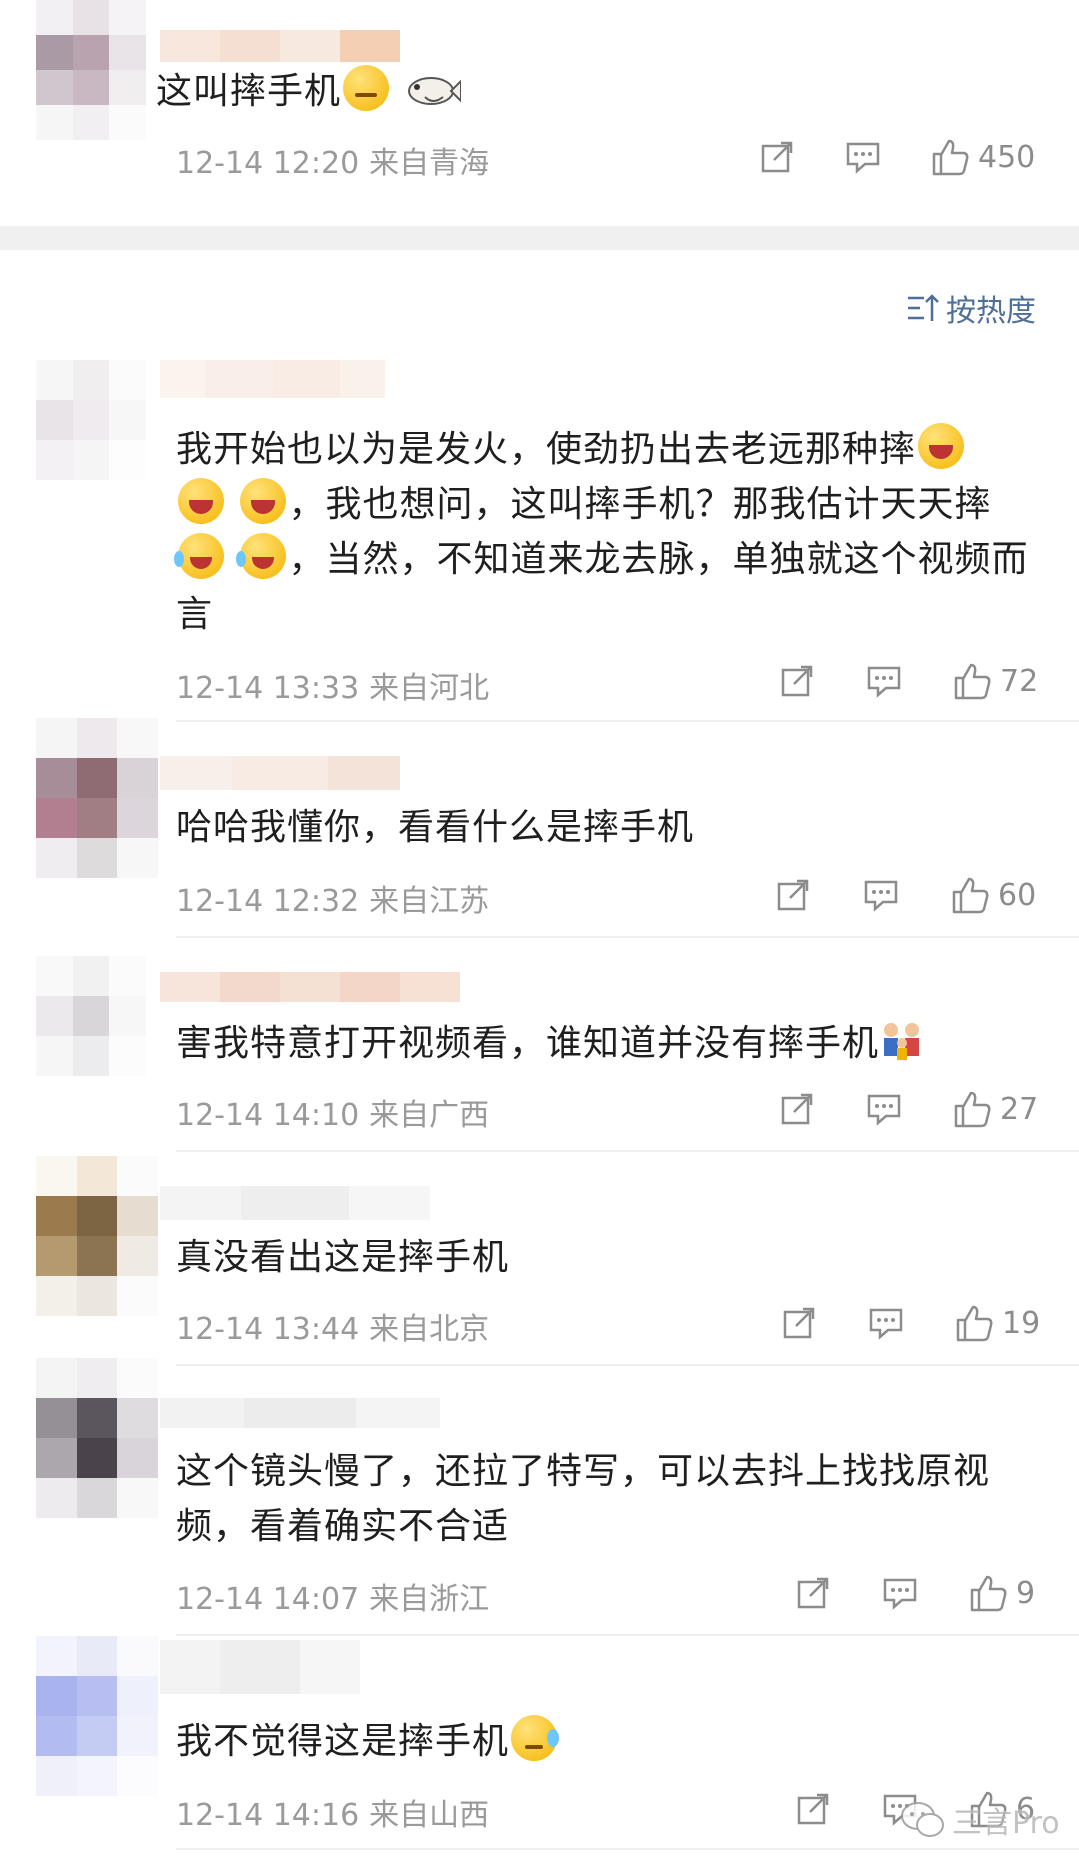 Image resolution: width=1079 pixels, height=1867 pixels. What do you see at coordinates (902, 1041) in the screenshot?
I see `family-emoji-icon` at bounding box center [902, 1041].